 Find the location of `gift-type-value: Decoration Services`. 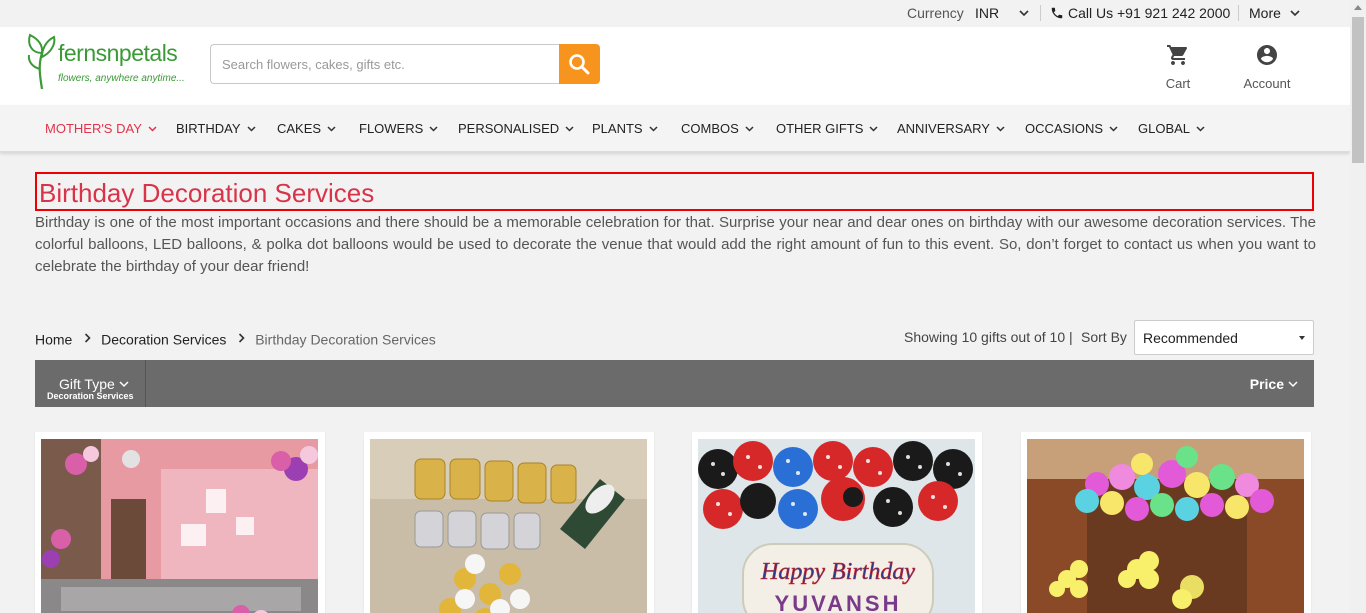

gift-type-value: Decoration Services is located at coordinates (90, 396).